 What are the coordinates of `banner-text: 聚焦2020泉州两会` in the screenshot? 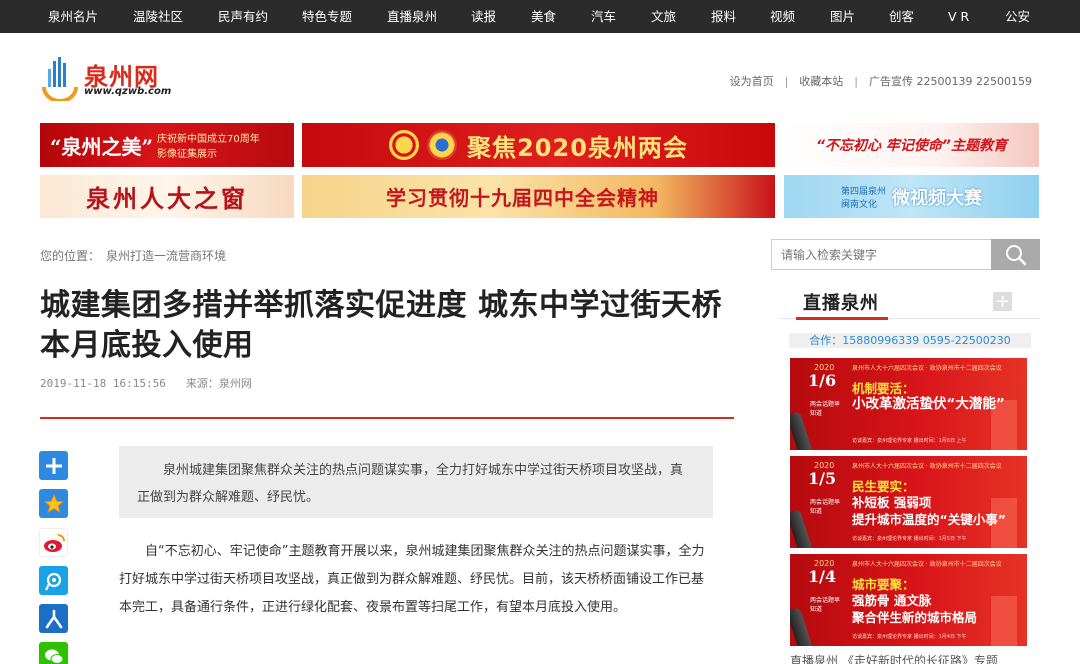 It's located at (577, 147).